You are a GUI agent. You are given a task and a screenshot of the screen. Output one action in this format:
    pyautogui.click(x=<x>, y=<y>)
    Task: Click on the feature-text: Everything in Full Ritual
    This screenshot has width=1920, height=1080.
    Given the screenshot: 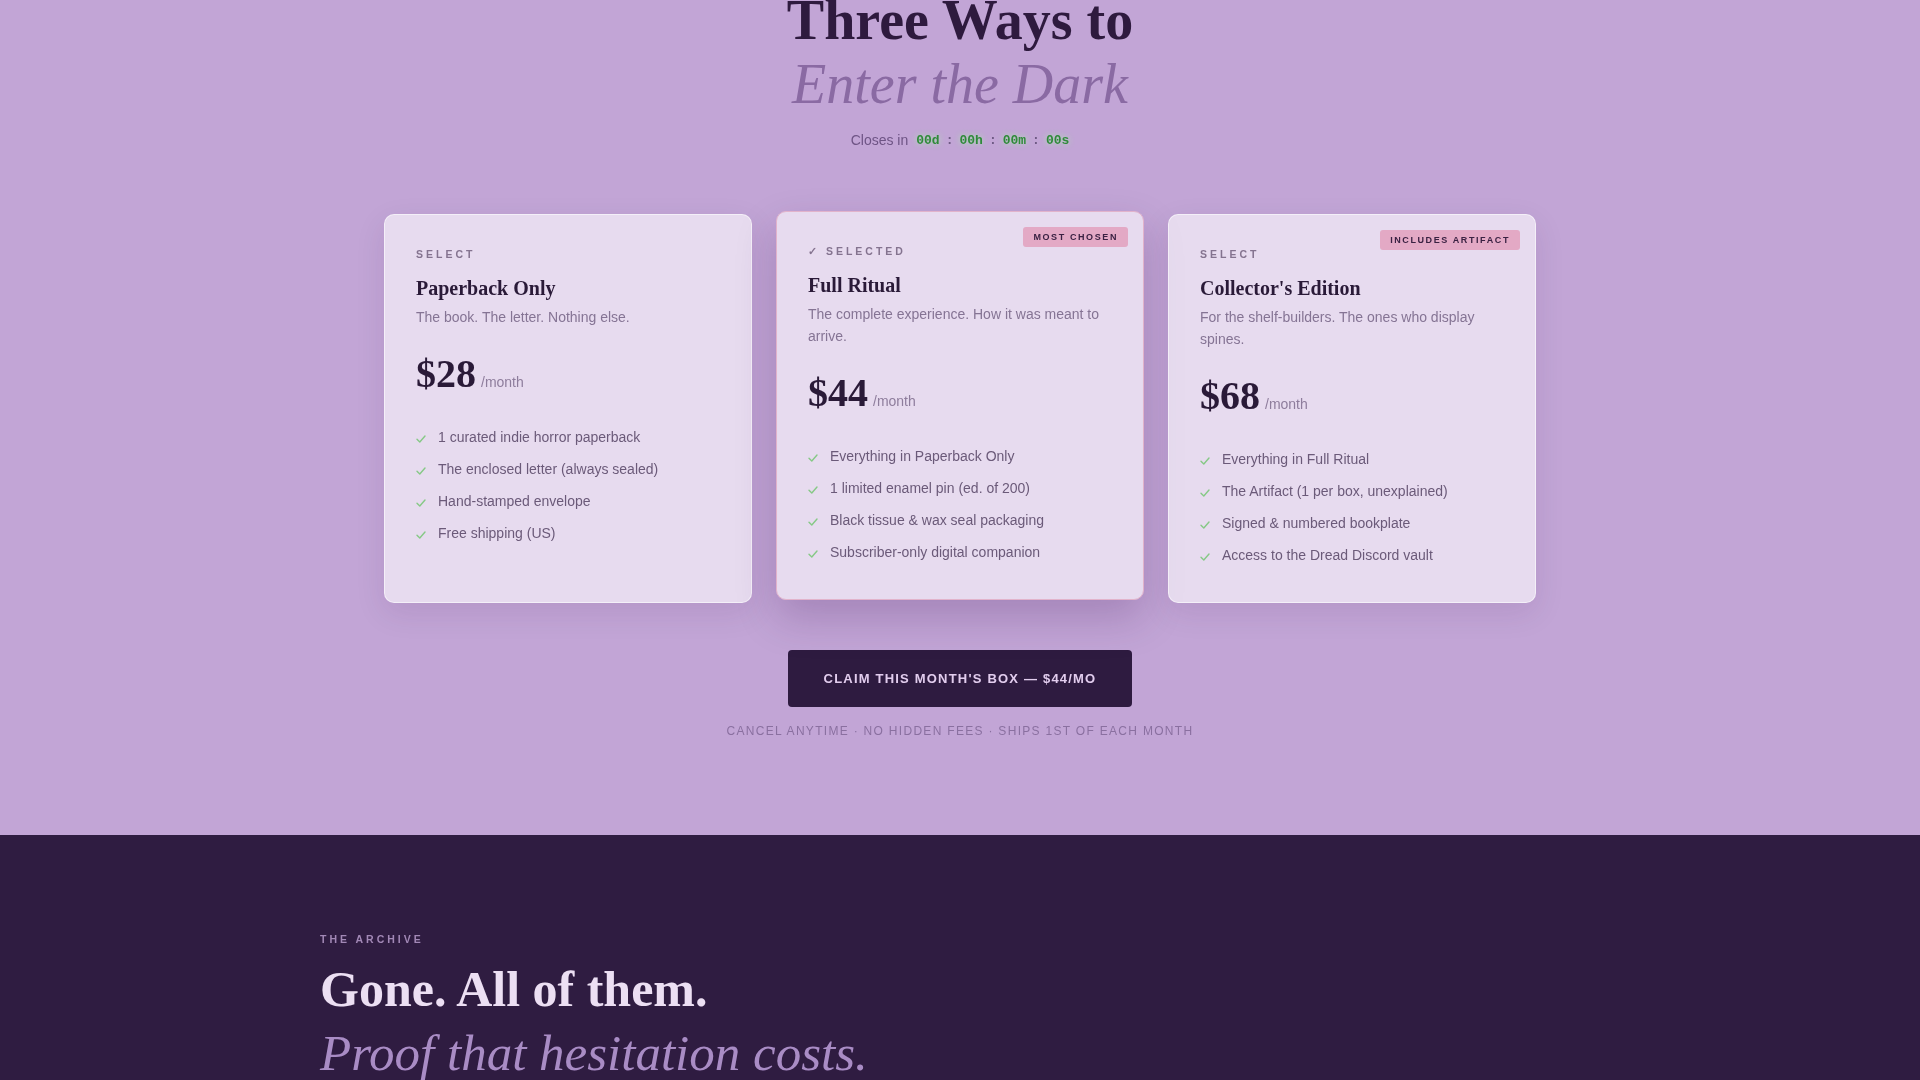 What is the action you would take?
    pyautogui.click(x=1296, y=459)
    